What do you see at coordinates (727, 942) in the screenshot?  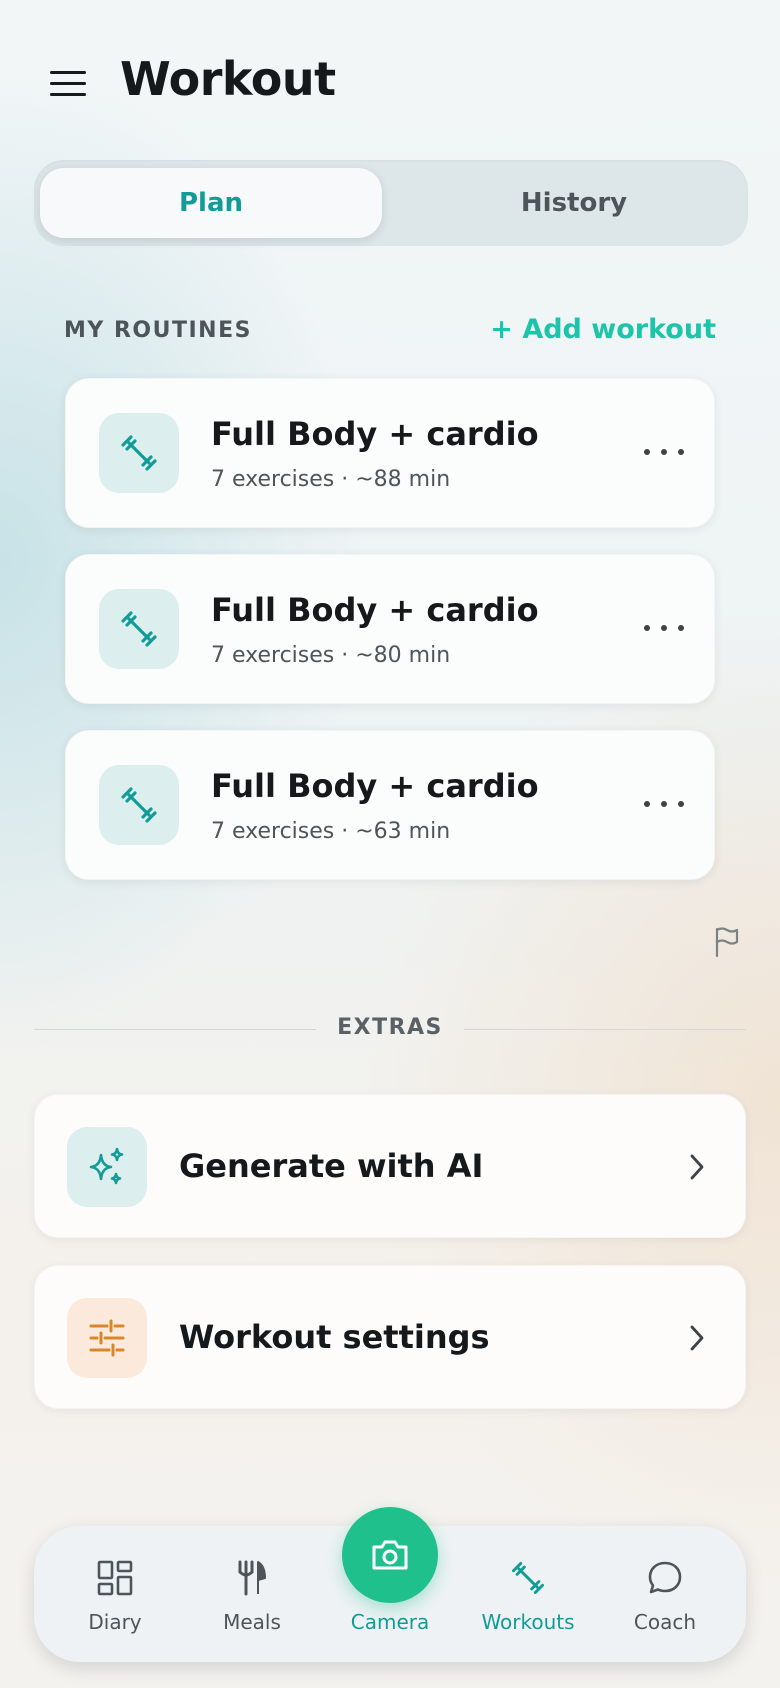 I see `flag-icon` at bounding box center [727, 942].